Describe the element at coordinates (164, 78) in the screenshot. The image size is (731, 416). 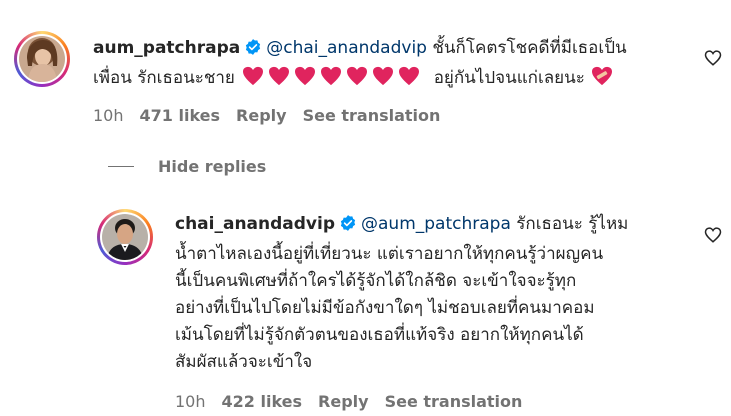
I see `comment-text-line: เพื่อน รักเธอนะชาย` at that location.